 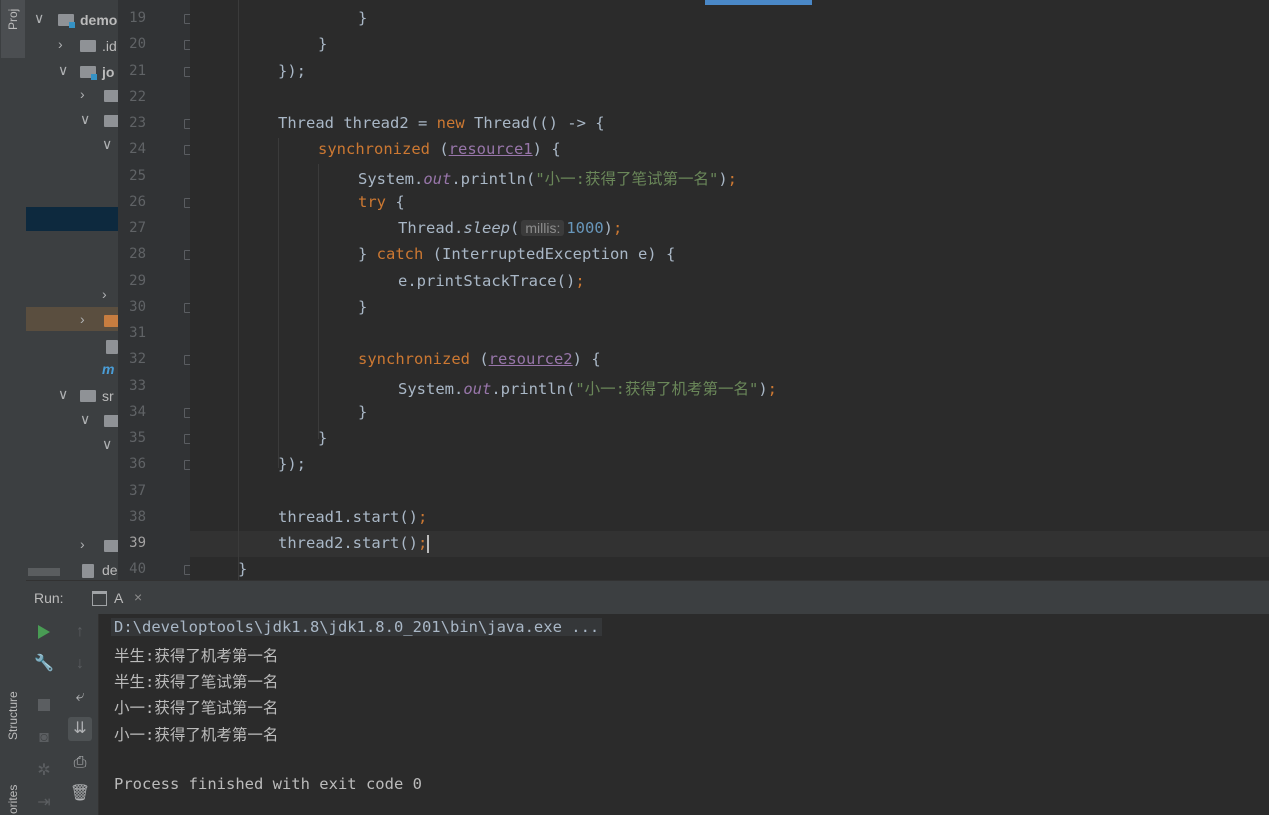 What do you see at coordinates (44, 632) in the screenshot?
I see `play-icon` at bounding box center [44, 632].